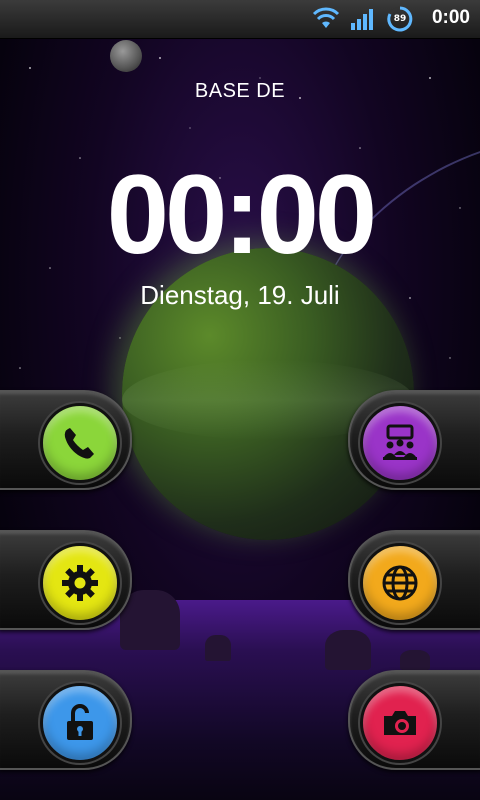  I want to click on phone-icon, so click(79, 443).